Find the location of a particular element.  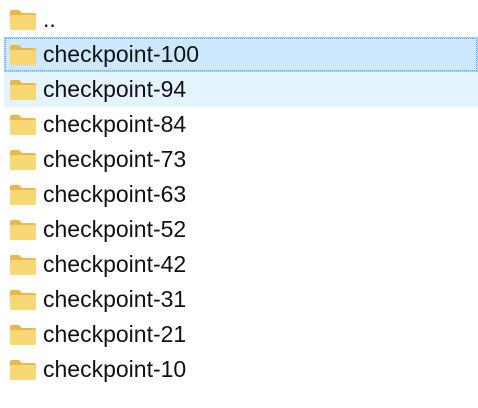

list-item-label: checkpoint-10 is located at coordinates (115, 369).